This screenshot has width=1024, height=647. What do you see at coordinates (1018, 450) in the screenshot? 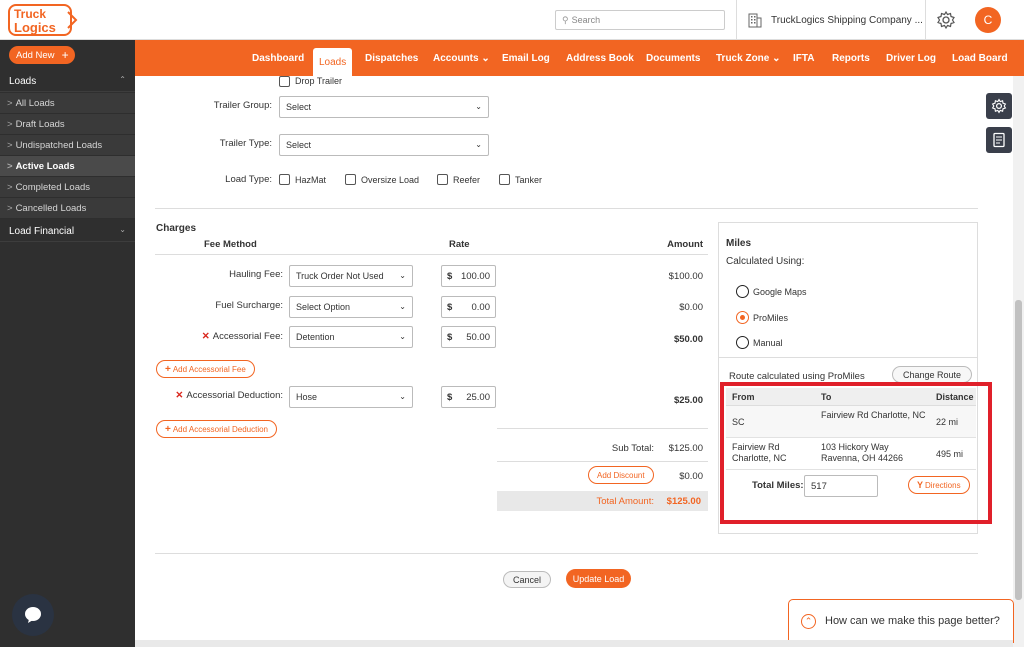
I see `scrollbar-thumb` at bounding box center [1018, 450].